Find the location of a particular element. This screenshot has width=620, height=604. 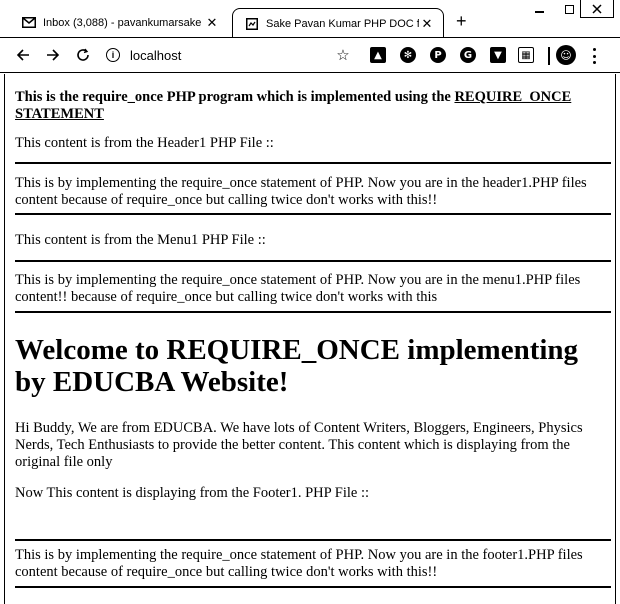

bookmark-star-icon: ☆ is located at coordinates (343, 55).